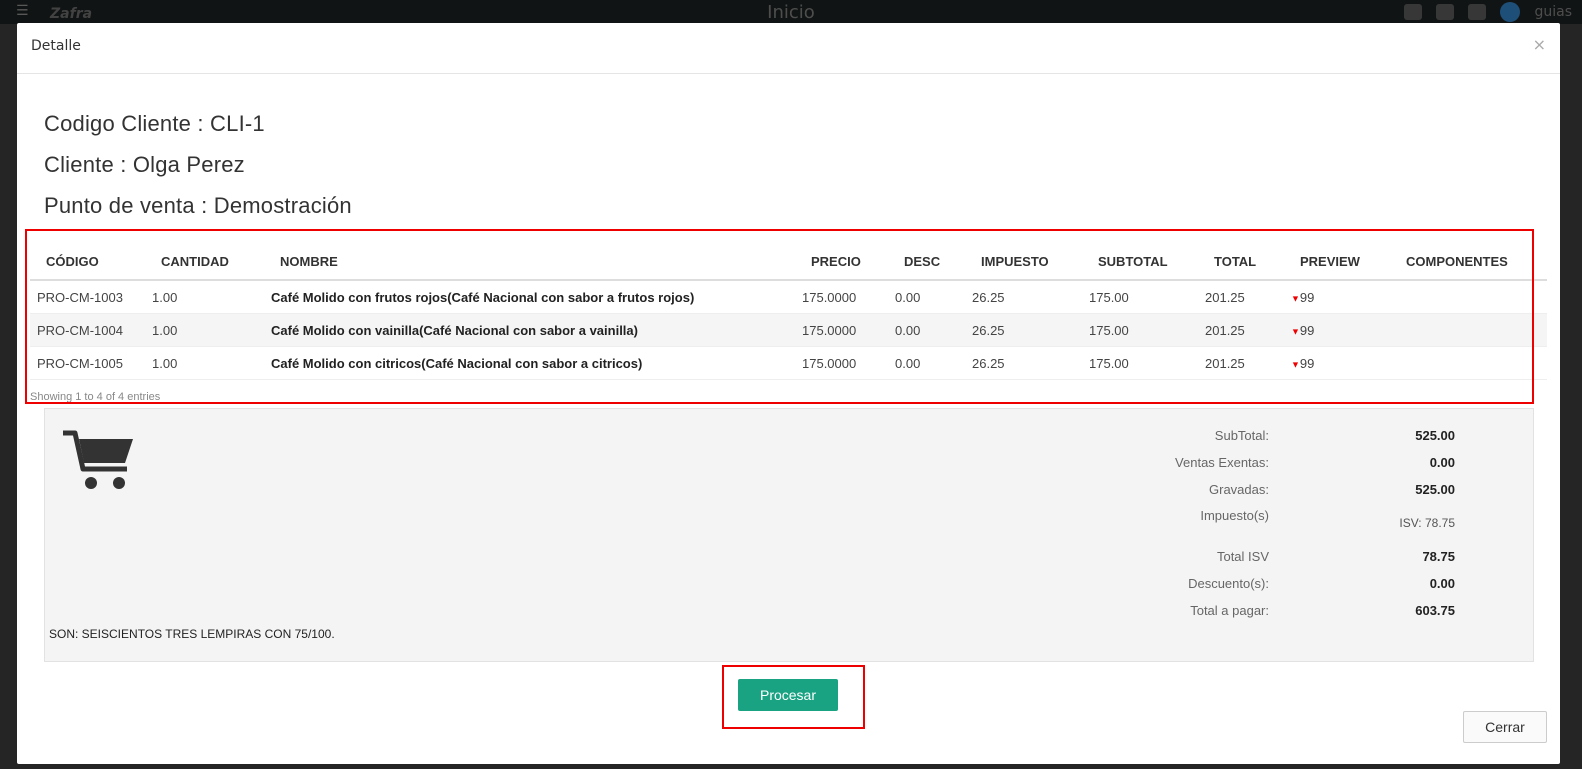  What do you see at coordinates (1239, 489) in the screenshot?
I see `gravadas-label: Gravadas:` at bounding box center [1239, 489].